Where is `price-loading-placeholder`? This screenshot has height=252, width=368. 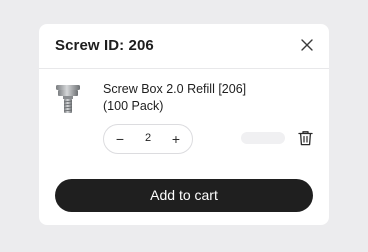
price-loading-placeholder is located at coordinates (263, 138).